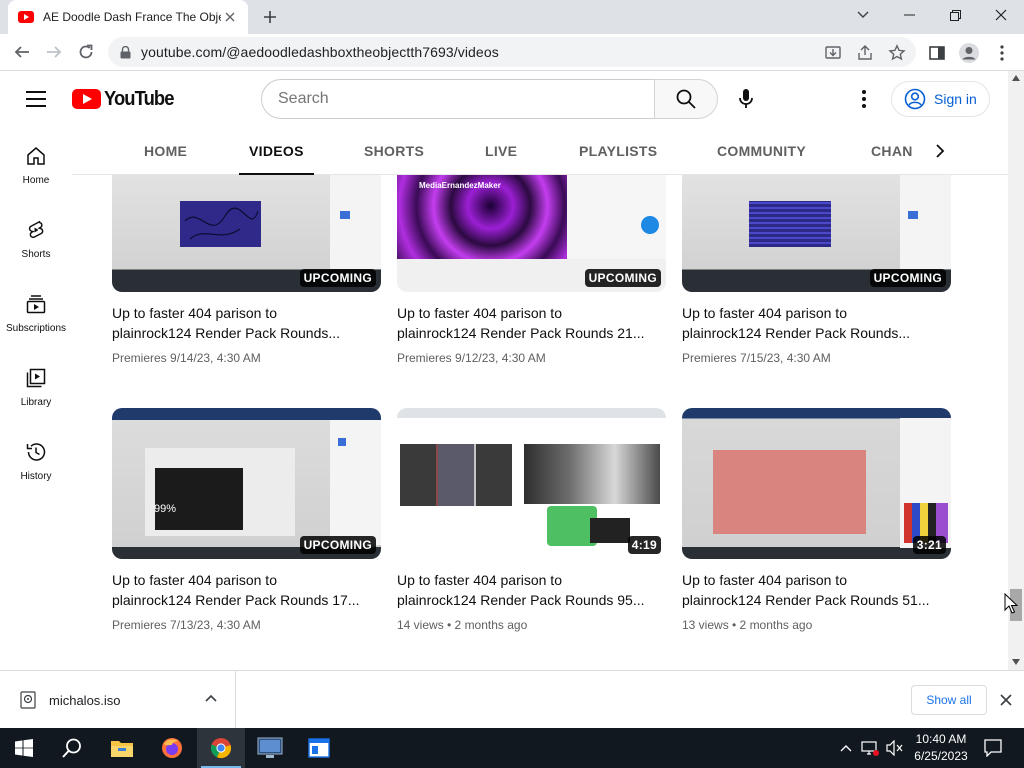 The image size is (1024, 768). I want to click on search-icon, so click(71, 748).